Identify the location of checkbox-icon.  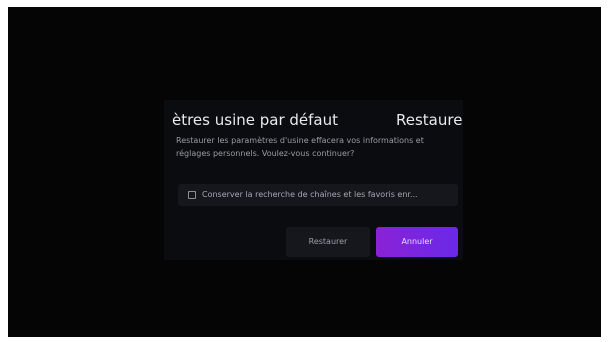
(192, 195).